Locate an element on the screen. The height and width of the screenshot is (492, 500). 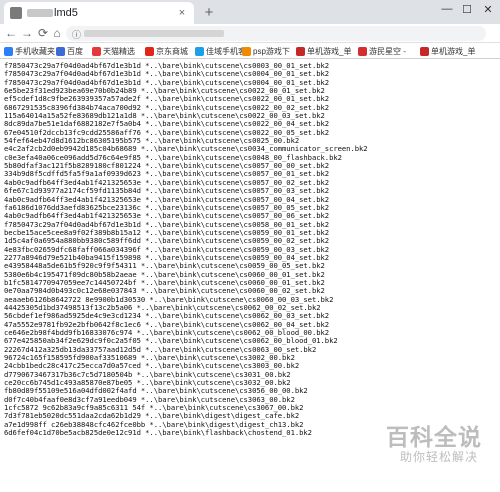
bookmark-item: 京东商城 is located at coordinates (166, 51).